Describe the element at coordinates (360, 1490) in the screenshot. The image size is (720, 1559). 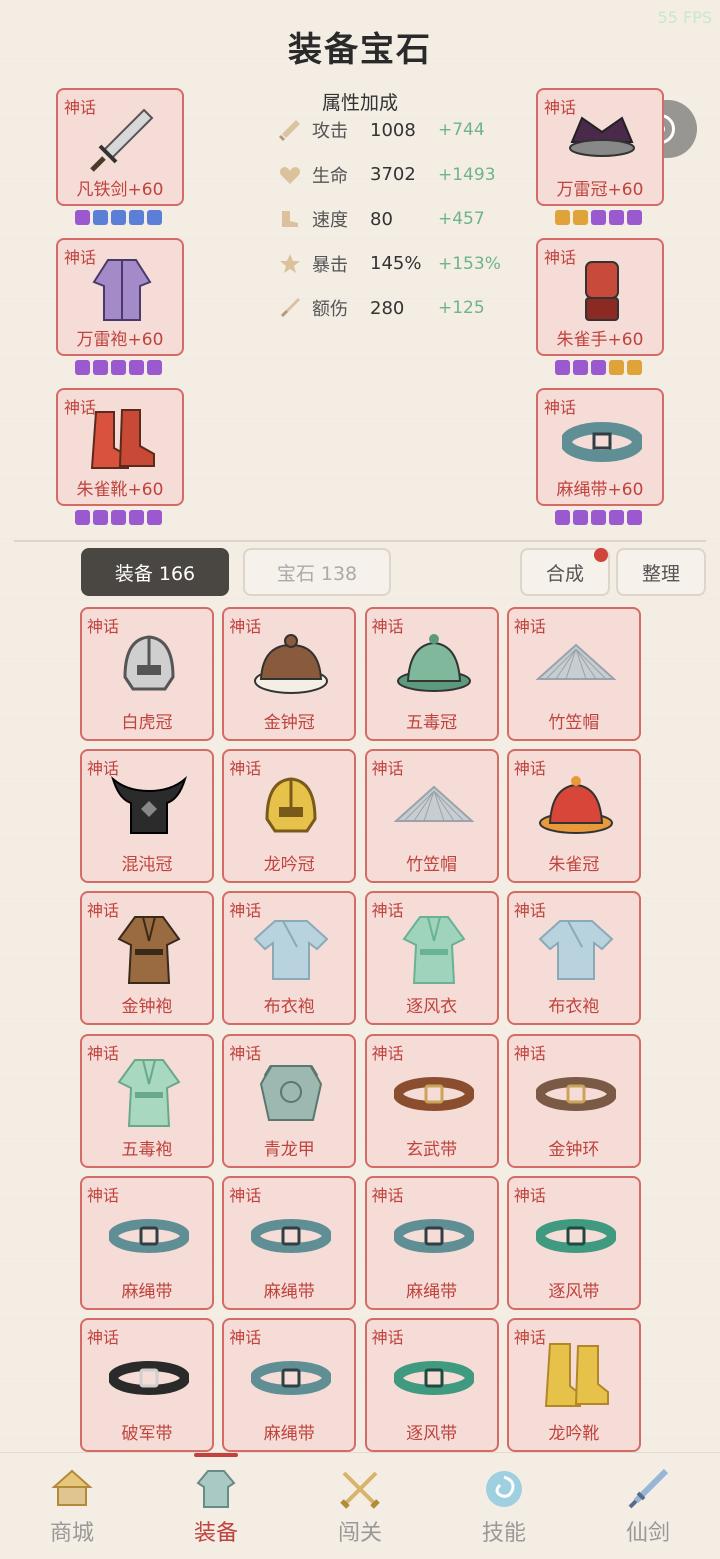
I see `crossed-swords-icon` at that location.